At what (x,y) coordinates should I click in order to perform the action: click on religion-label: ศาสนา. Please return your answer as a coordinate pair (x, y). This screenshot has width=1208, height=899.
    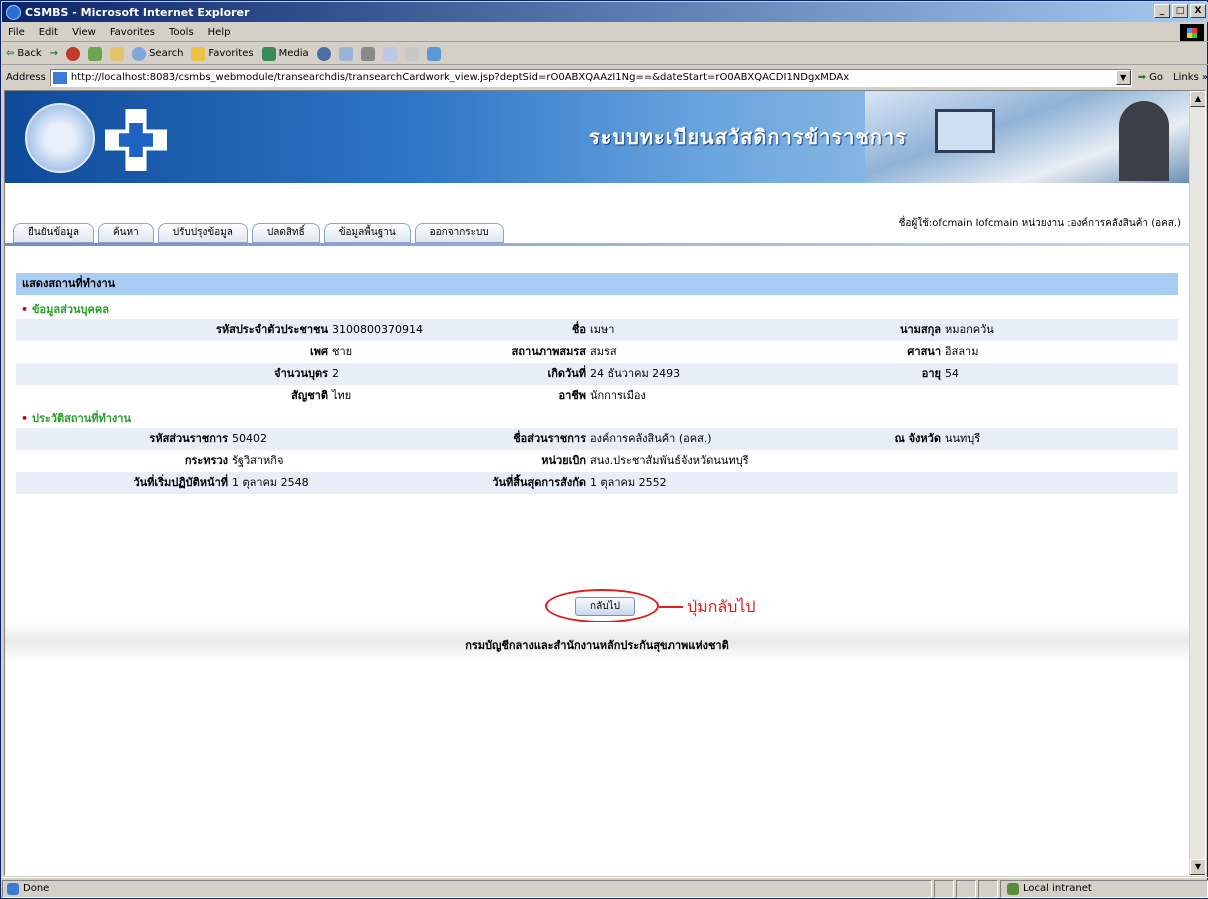
    Looking at the image, I should click on (924, 351).